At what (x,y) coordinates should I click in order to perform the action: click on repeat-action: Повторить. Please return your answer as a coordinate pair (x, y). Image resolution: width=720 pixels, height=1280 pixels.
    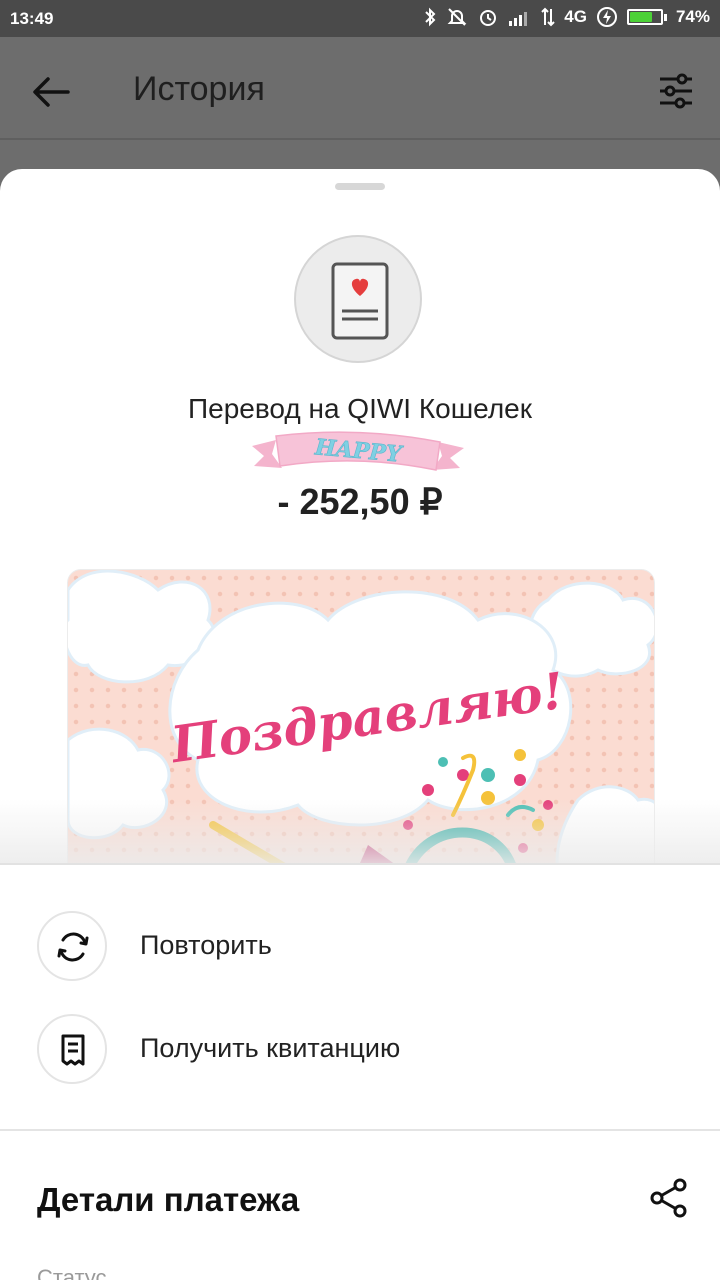
    Looking at the image, I should click on (360, 946).